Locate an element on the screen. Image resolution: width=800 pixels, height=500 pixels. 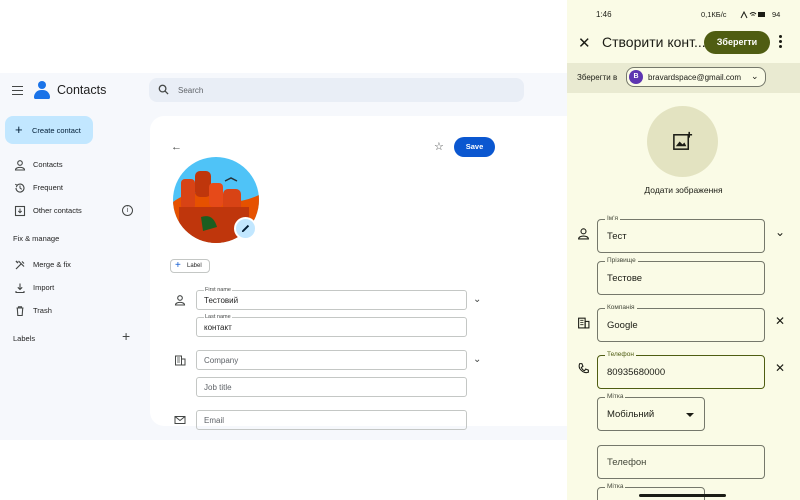
nav-item-merge-fix: Merge & fix is located at coordinates (72, 265).